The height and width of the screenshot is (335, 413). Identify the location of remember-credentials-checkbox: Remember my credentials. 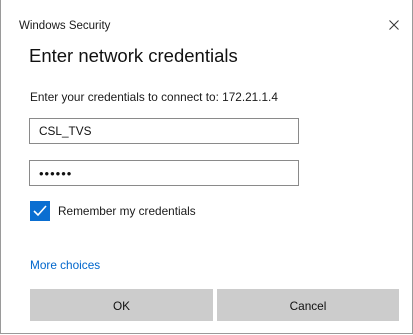
(113, 211).